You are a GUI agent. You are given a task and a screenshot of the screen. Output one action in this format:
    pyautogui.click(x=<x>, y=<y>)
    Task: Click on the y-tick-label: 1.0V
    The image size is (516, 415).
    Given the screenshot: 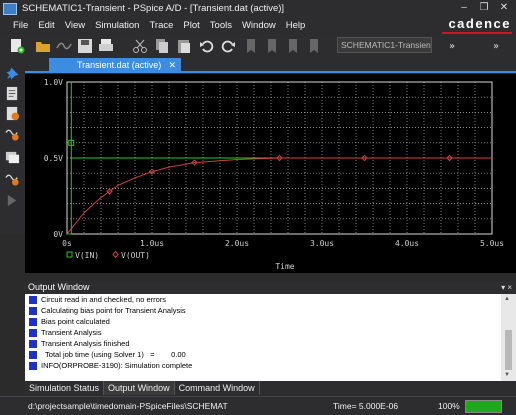 What is the action you would take?
    pyautogui.click(x=53, y=82)
    